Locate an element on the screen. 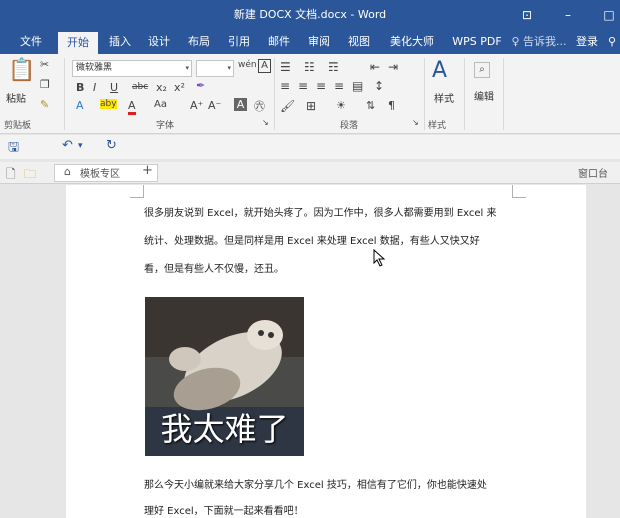 Image resolution: width=620 pixels, height=518 pixels. font-size-select: ▾ is located at coordinates (215, 68).